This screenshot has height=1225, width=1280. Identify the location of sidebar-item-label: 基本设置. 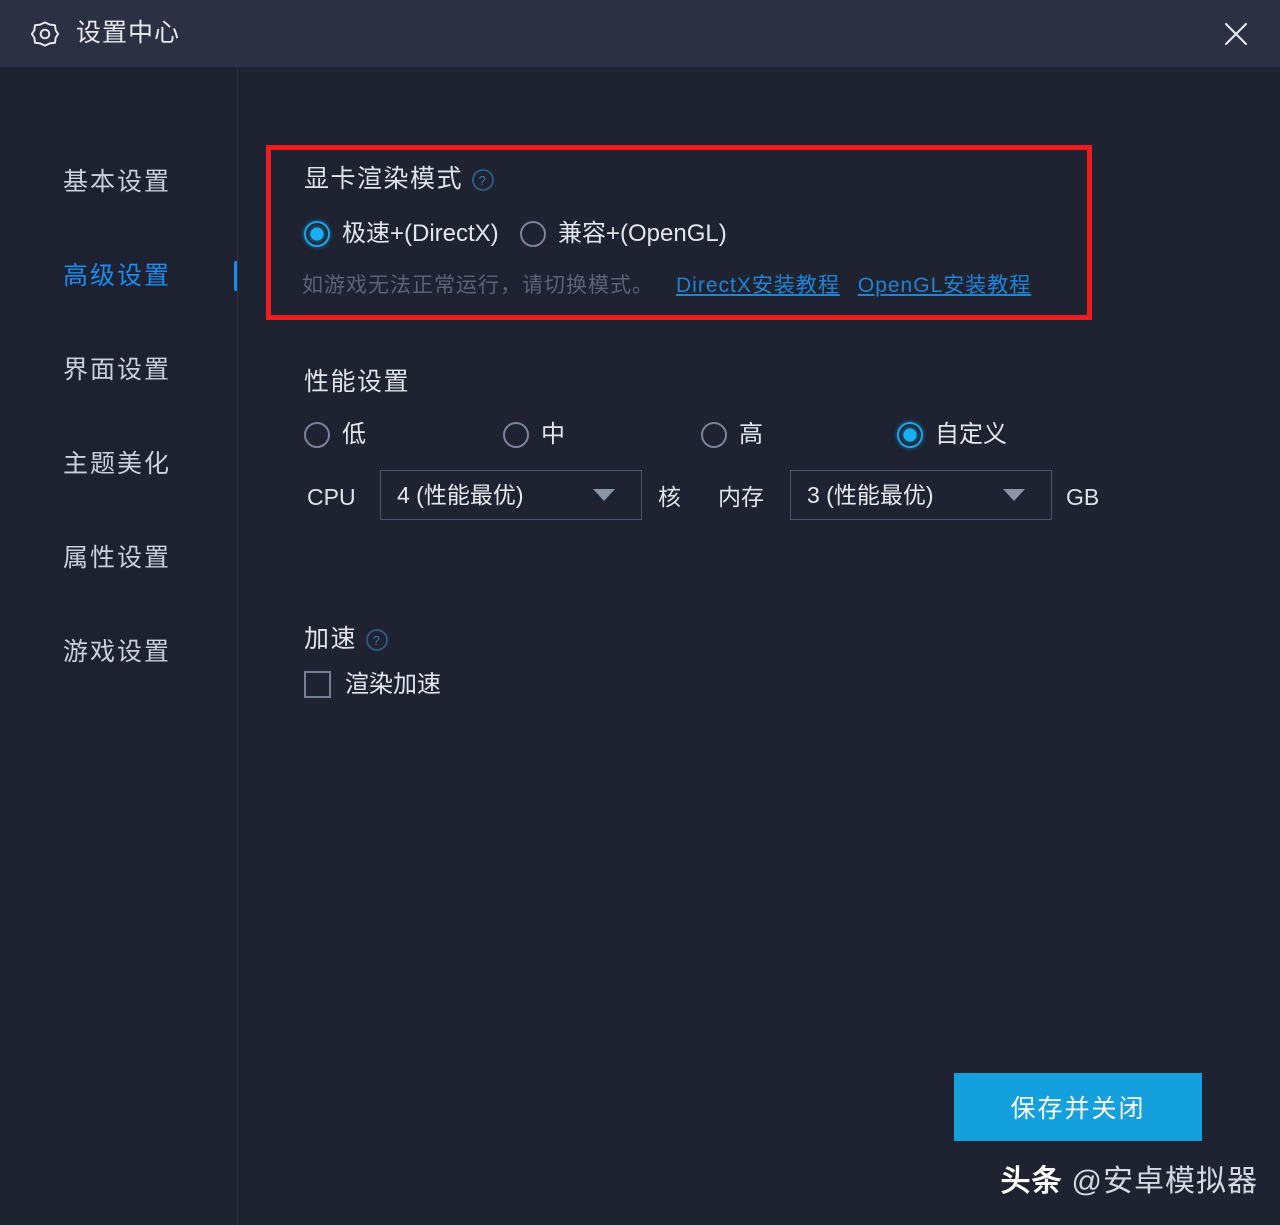
(117, 181).